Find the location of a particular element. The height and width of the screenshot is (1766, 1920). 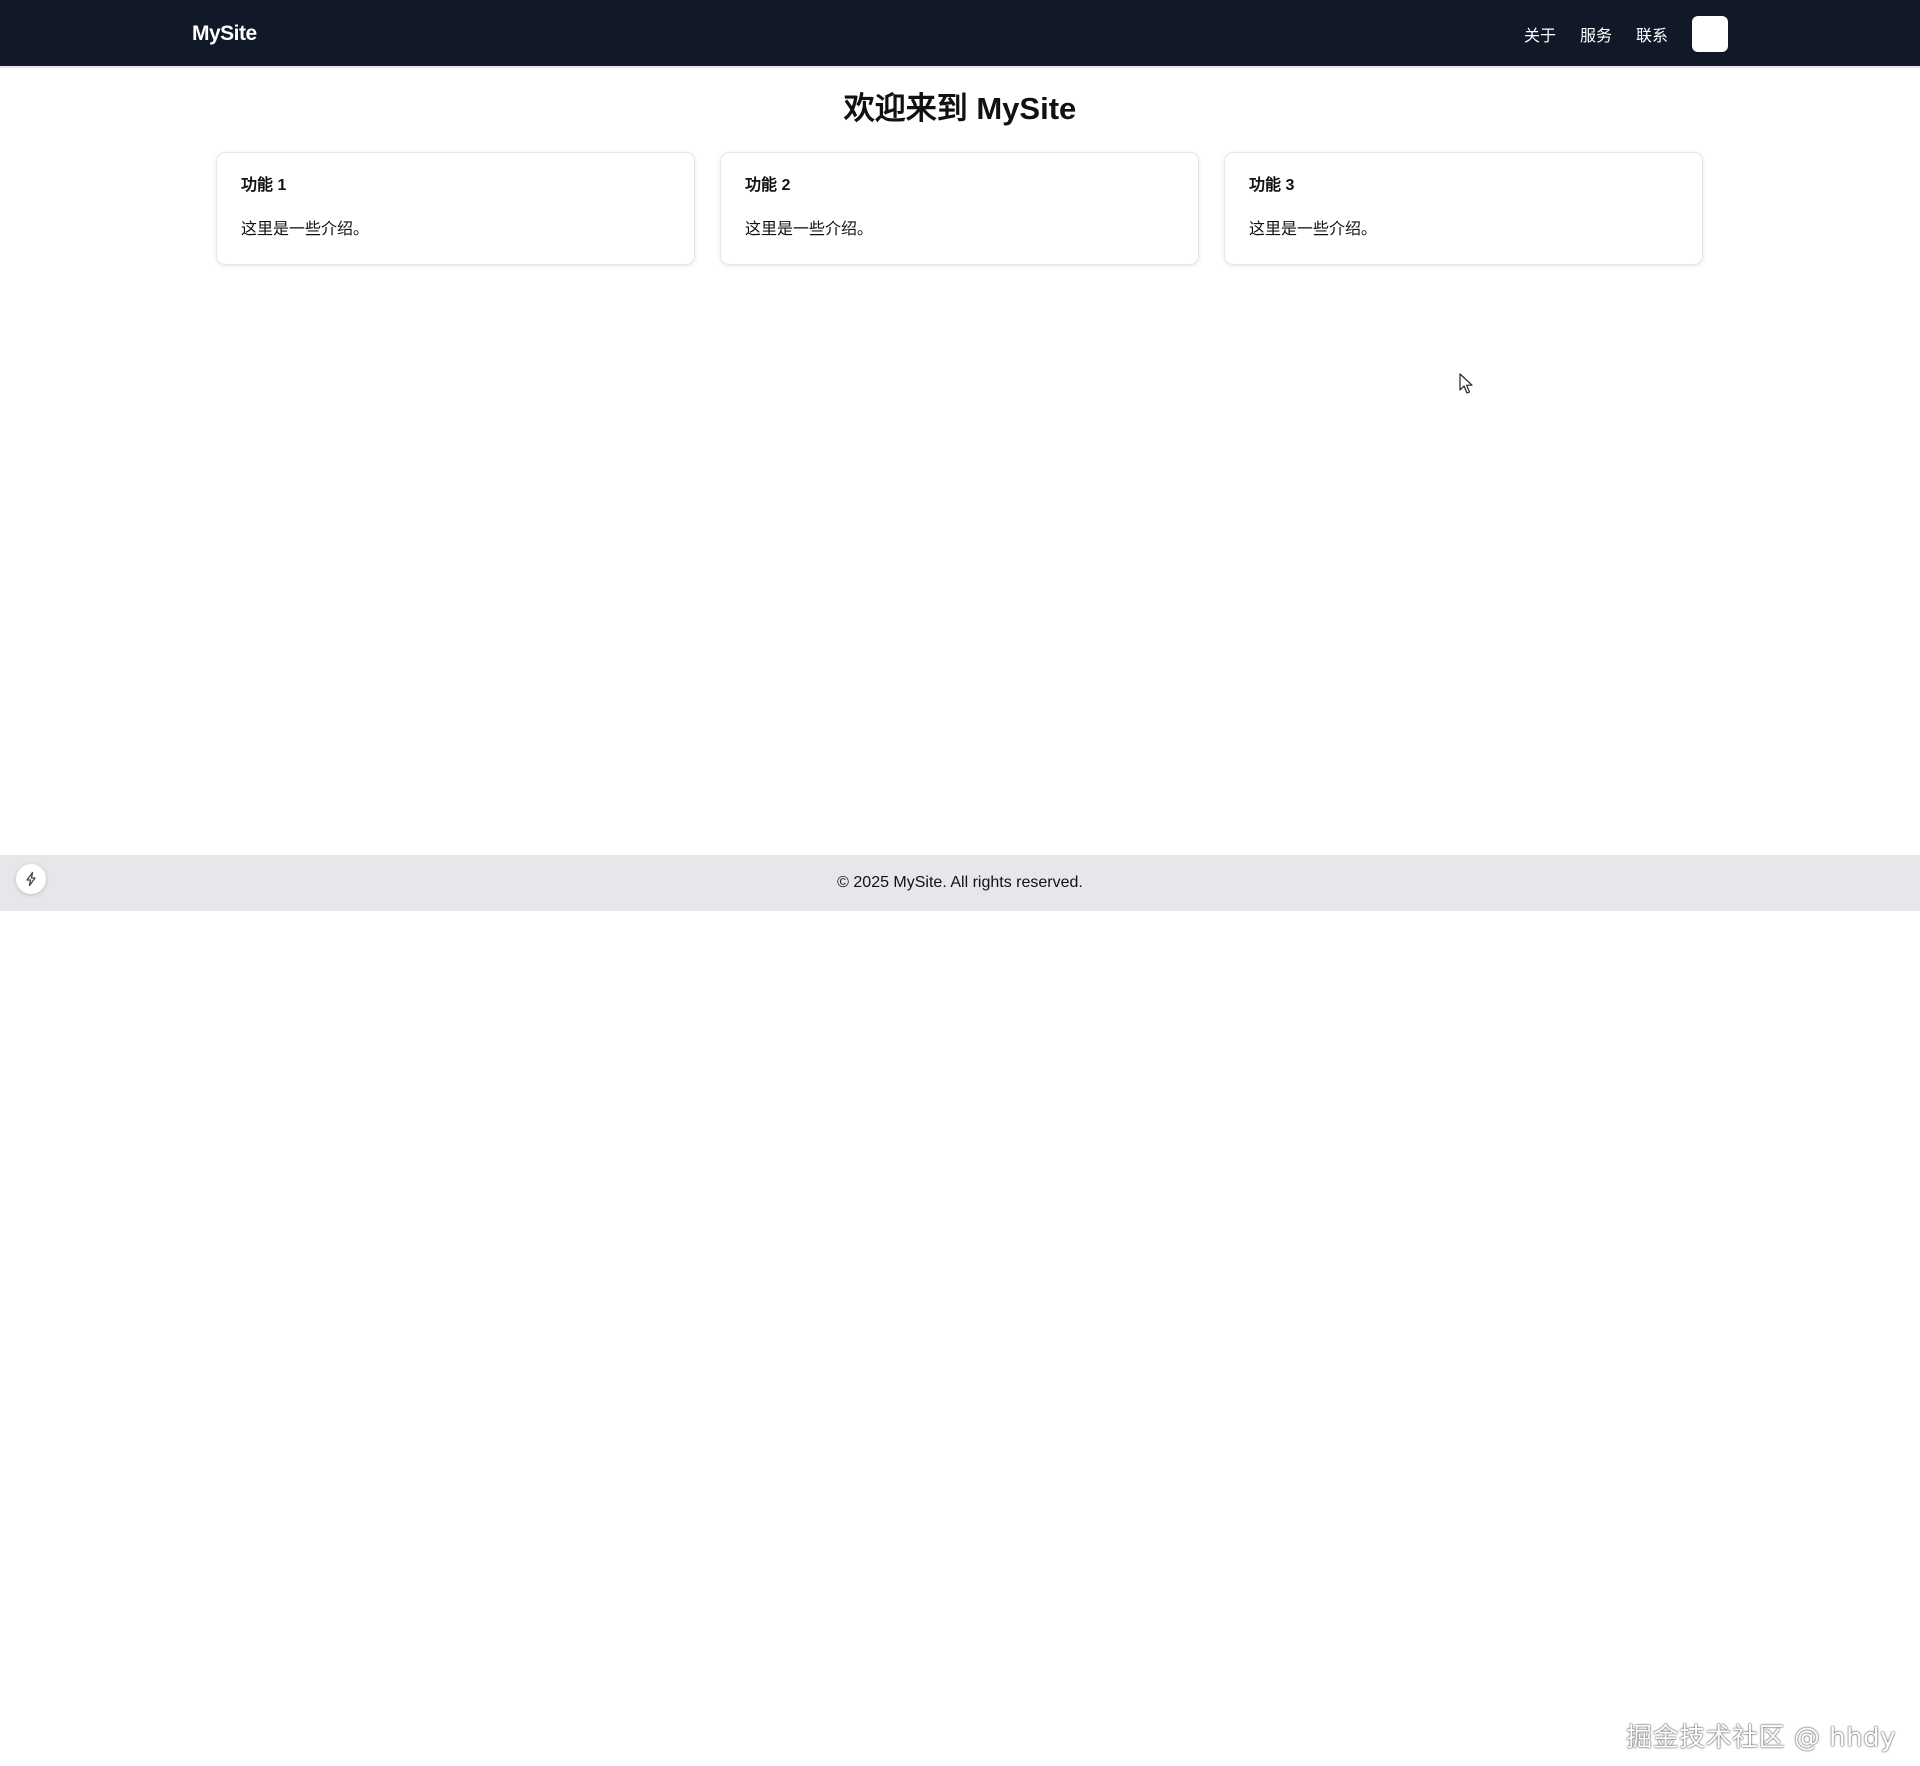

footer-copyright: © 2025 MySite. All rights reserved. is located at coordinates (960, 882).